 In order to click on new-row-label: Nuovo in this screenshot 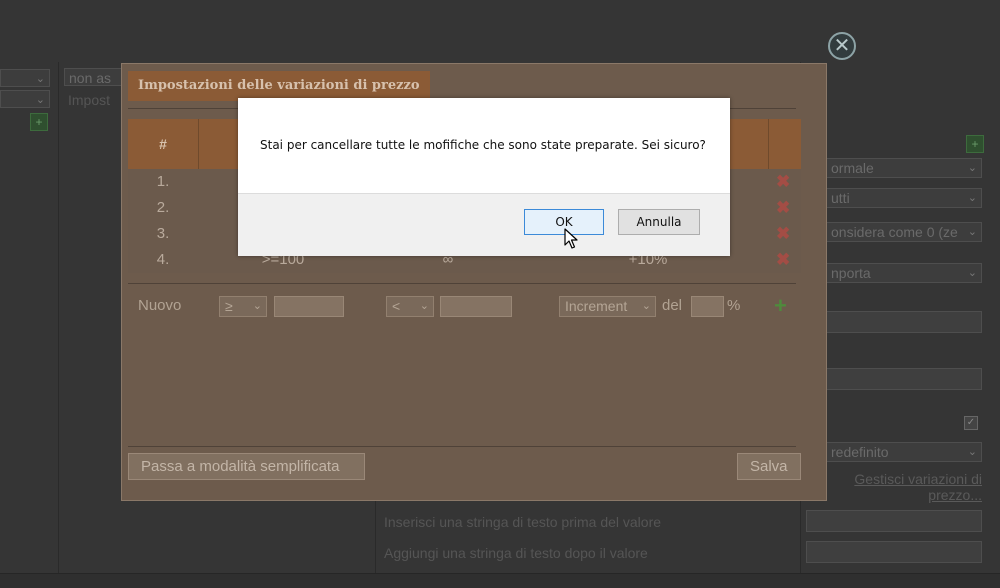, I will do `click(160, 305)`.